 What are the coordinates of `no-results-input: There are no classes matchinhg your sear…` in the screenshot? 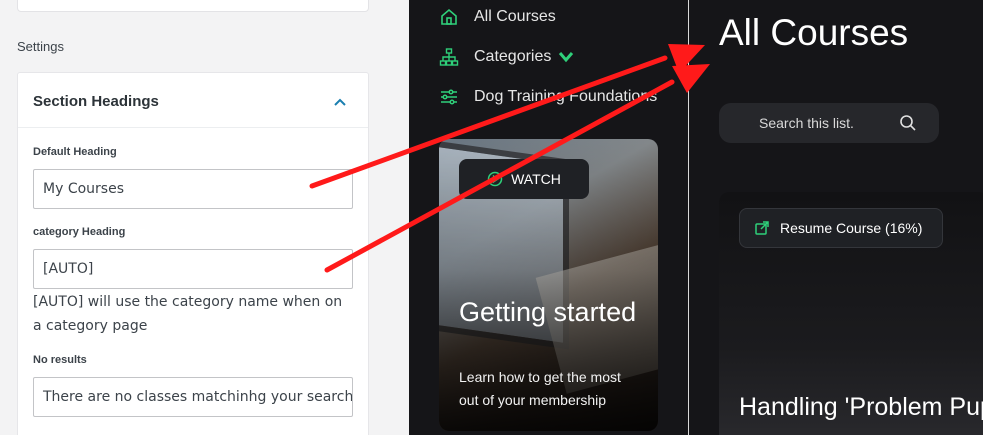 It's located at (193, 397).